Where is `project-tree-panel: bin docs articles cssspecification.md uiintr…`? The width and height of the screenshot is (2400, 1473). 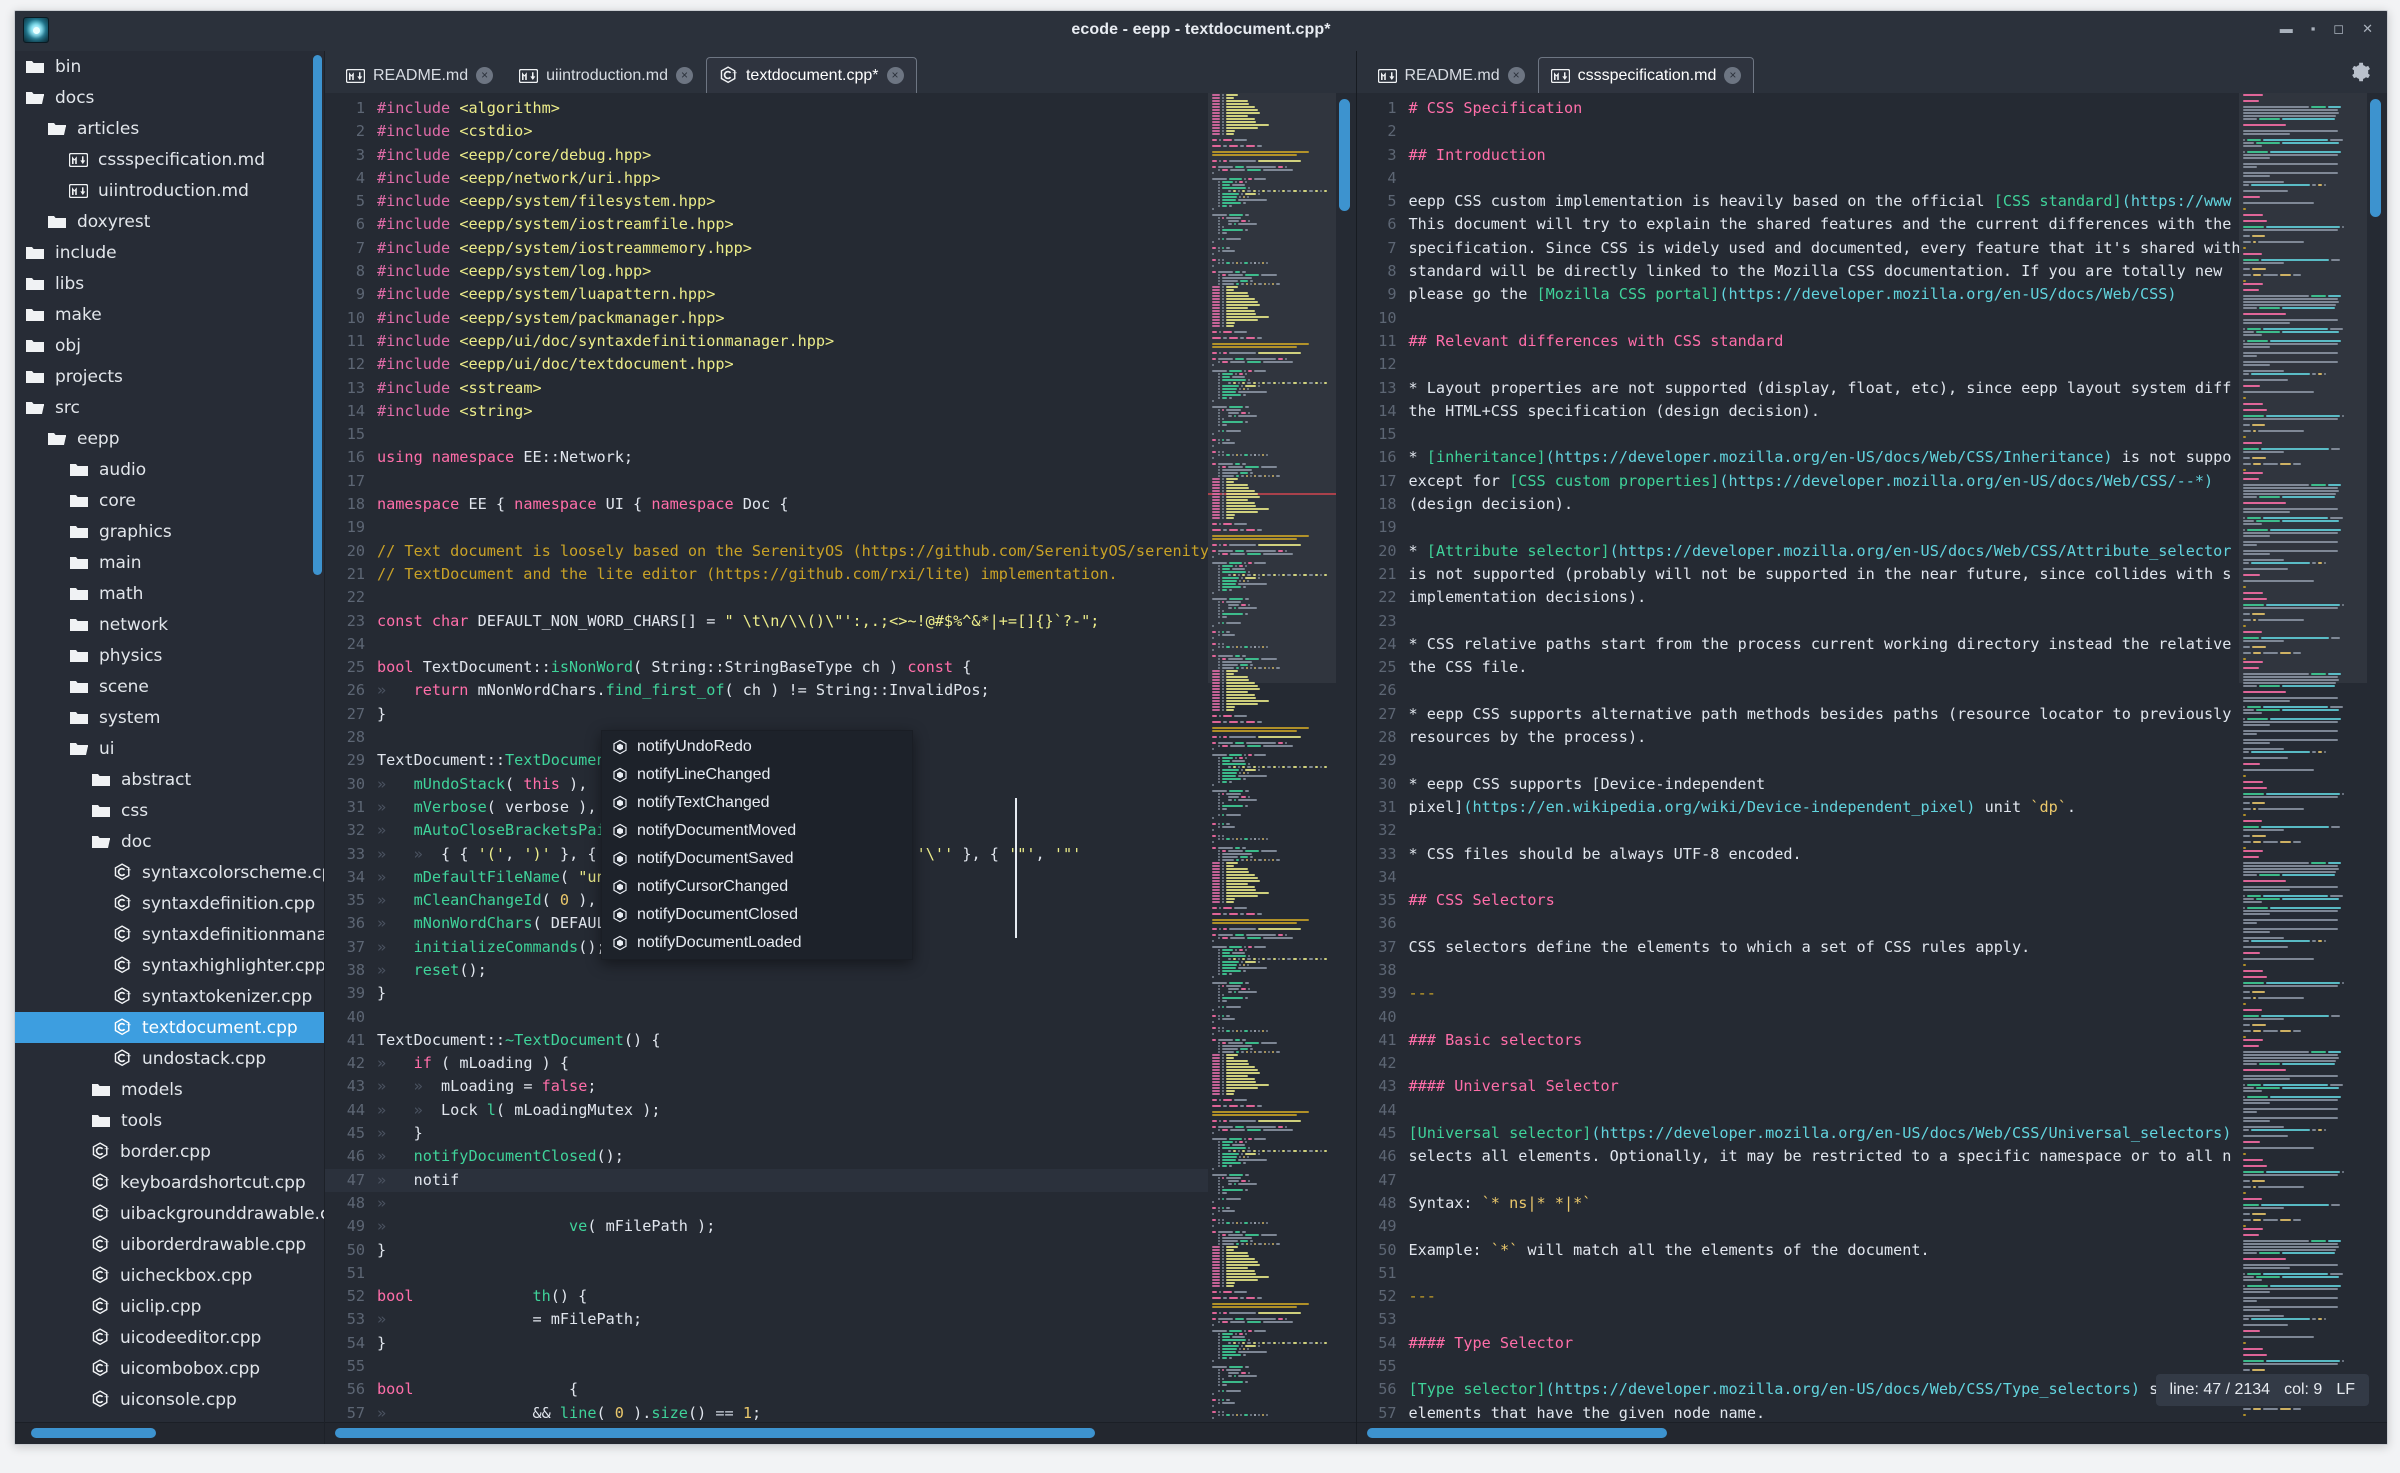
project-tree-panel: bin docs articles cssspecification.md uiintr… is located at coordinates (170, 747).